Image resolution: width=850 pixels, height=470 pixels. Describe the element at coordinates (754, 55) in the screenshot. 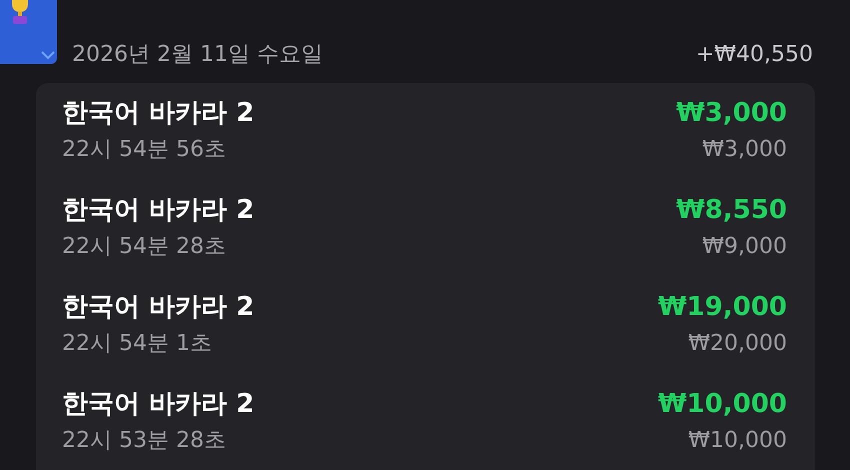

I see `daily-total: +₩40,550` at that location.